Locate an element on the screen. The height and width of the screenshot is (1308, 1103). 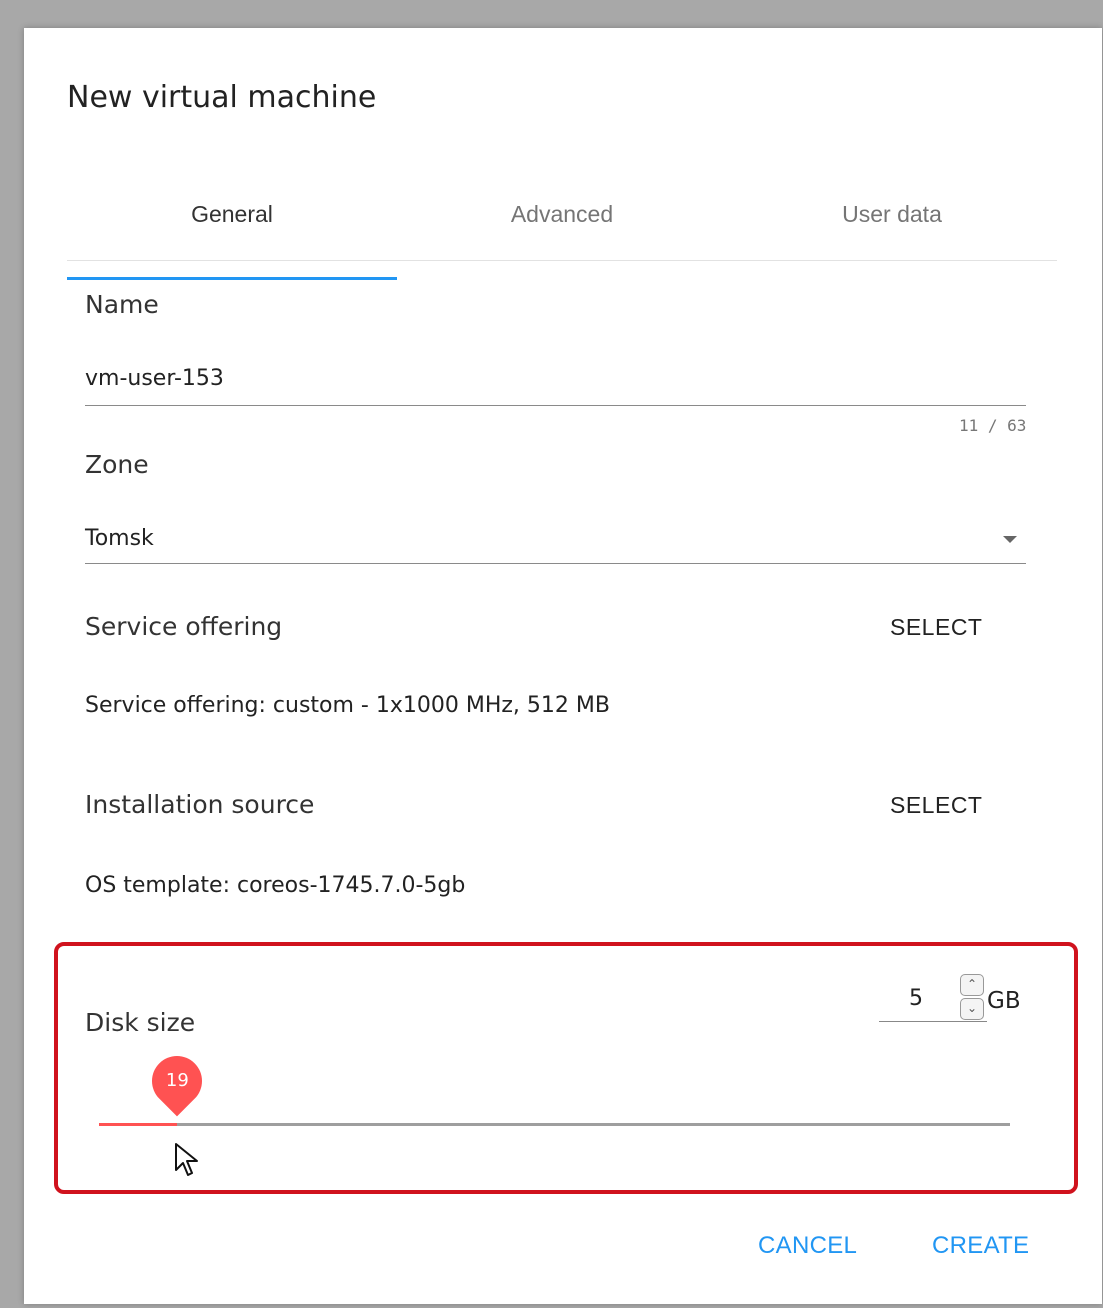
disk-size-slider-fill is located at coordinates (138, 1124).